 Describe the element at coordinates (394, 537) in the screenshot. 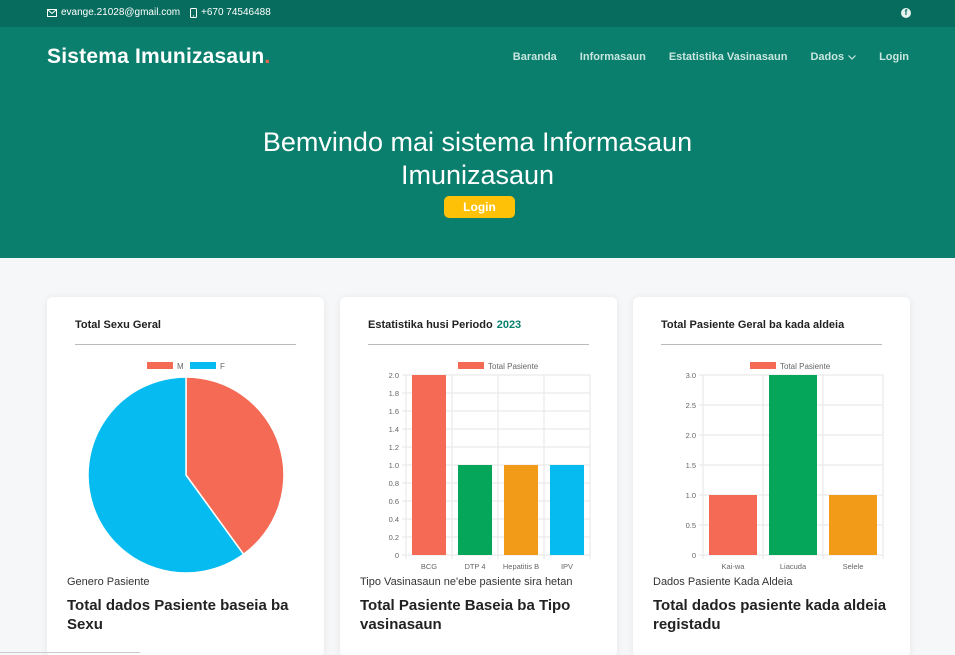

I see `y-tick-label: 0.2` at that location.